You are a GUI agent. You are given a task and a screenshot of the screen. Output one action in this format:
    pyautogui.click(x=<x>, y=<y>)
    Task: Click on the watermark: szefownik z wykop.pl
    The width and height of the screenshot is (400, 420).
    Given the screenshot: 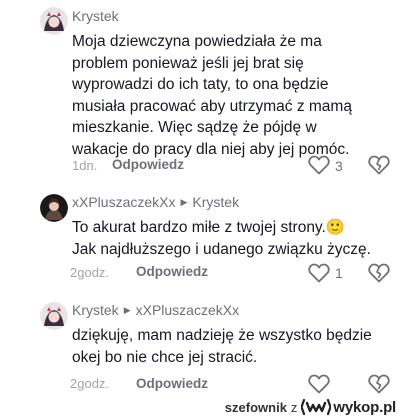 What is the action you would take?
    pyautogui.click(x=310, y=407)
    